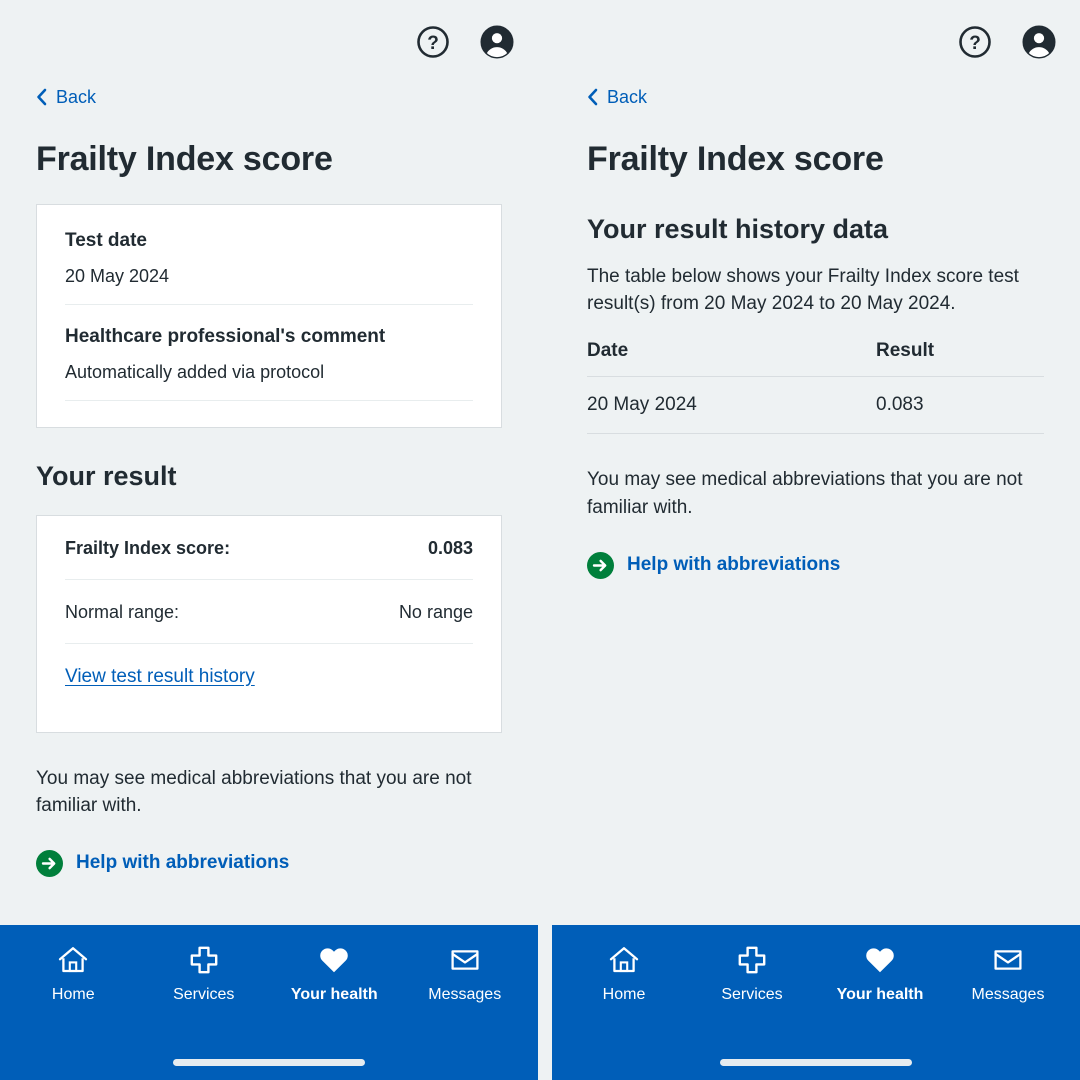 The height and width of the screenshot is (1080, 1080). Describe the element at coordinates (269, 305) in the screenshot. I see `card-divider` at that location.